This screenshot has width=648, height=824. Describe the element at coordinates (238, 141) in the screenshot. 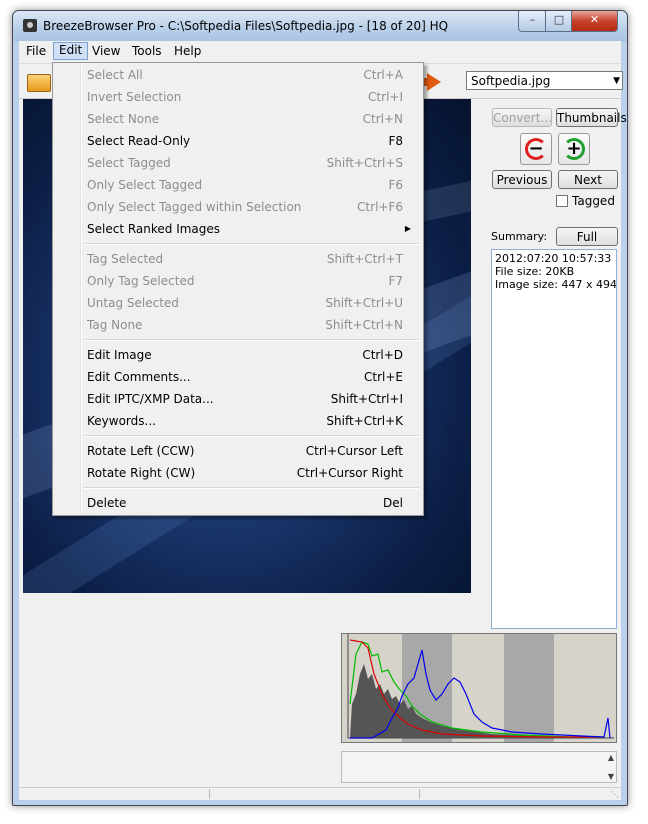

I see `menu-item-select-read-only: Select Read-Only F8` at that location.